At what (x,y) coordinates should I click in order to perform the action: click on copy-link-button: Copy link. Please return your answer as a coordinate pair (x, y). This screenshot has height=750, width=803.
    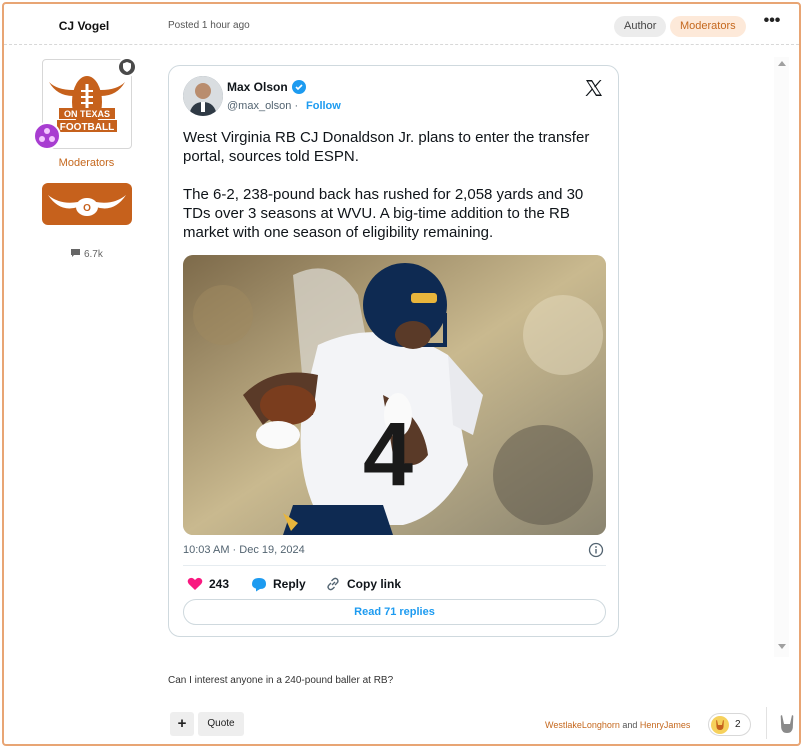
    Looking at the image, I should click on (363, 584).